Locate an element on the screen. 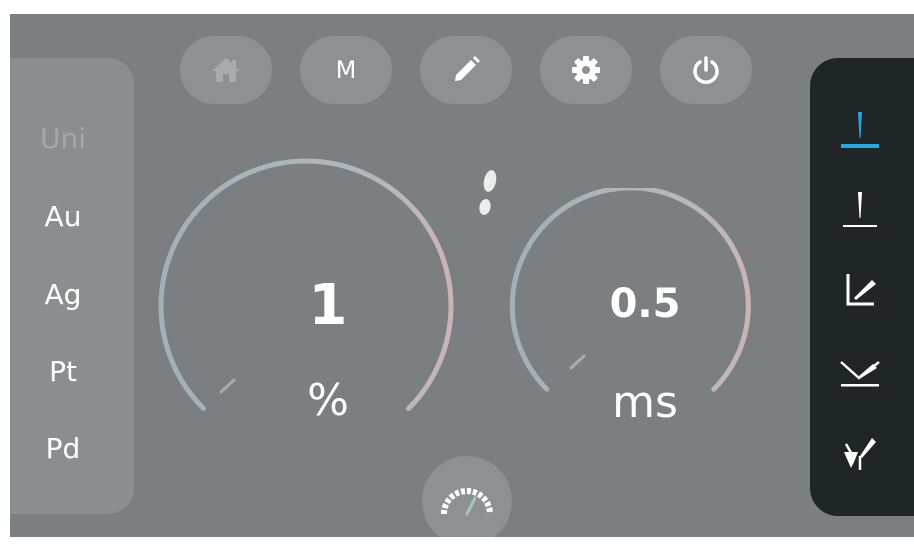 This screenshot has width=914, height=551. manual-mode-label: M is located at coordinates (346, 70).